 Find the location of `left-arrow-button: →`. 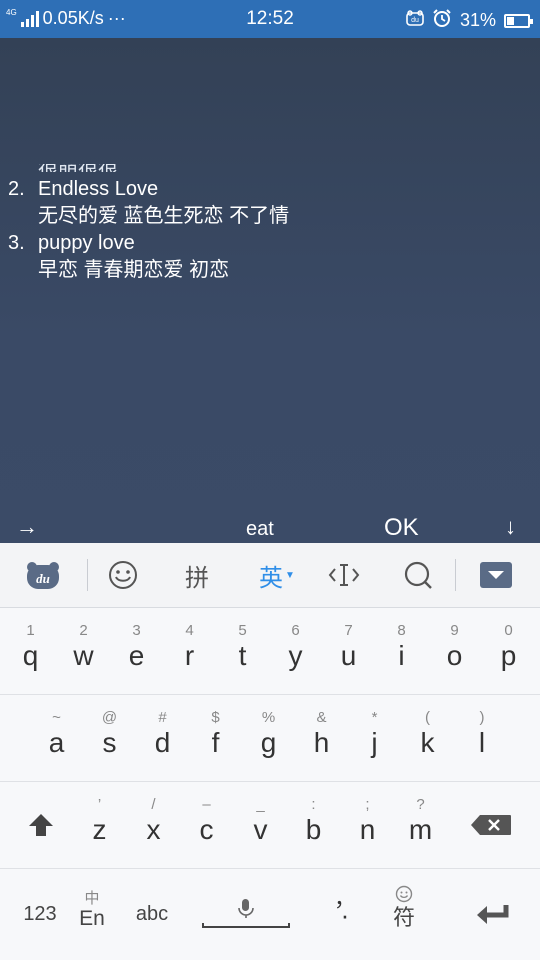

left-arrow-button: → is located at coordinates (27, 527).